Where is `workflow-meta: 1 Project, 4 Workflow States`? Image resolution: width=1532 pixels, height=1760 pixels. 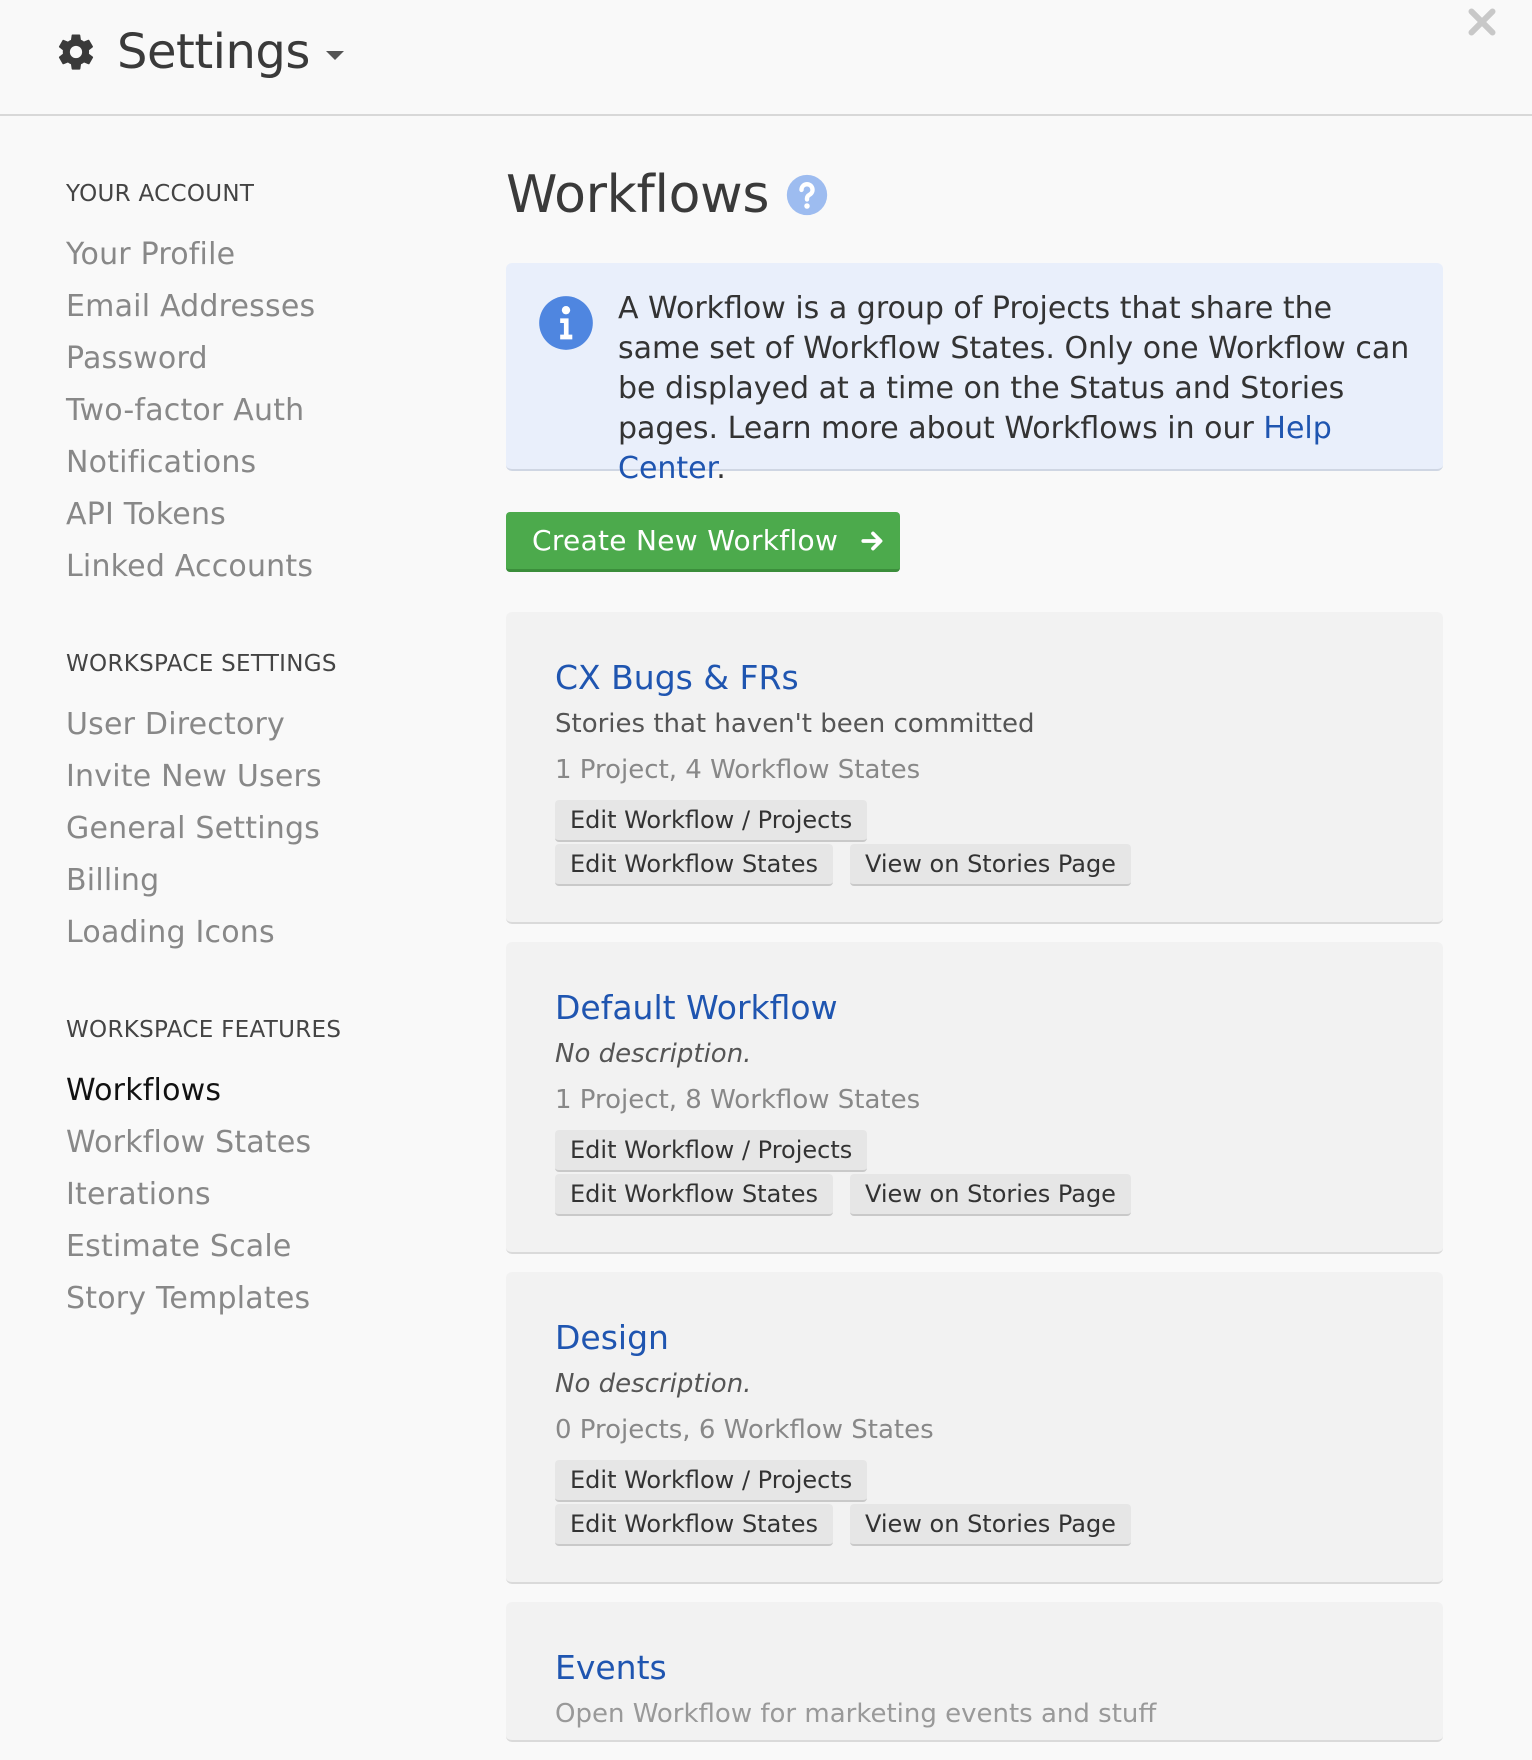 workflow-meta: 1 Project, 4 Workflow States is located at coordinates (738, 770).